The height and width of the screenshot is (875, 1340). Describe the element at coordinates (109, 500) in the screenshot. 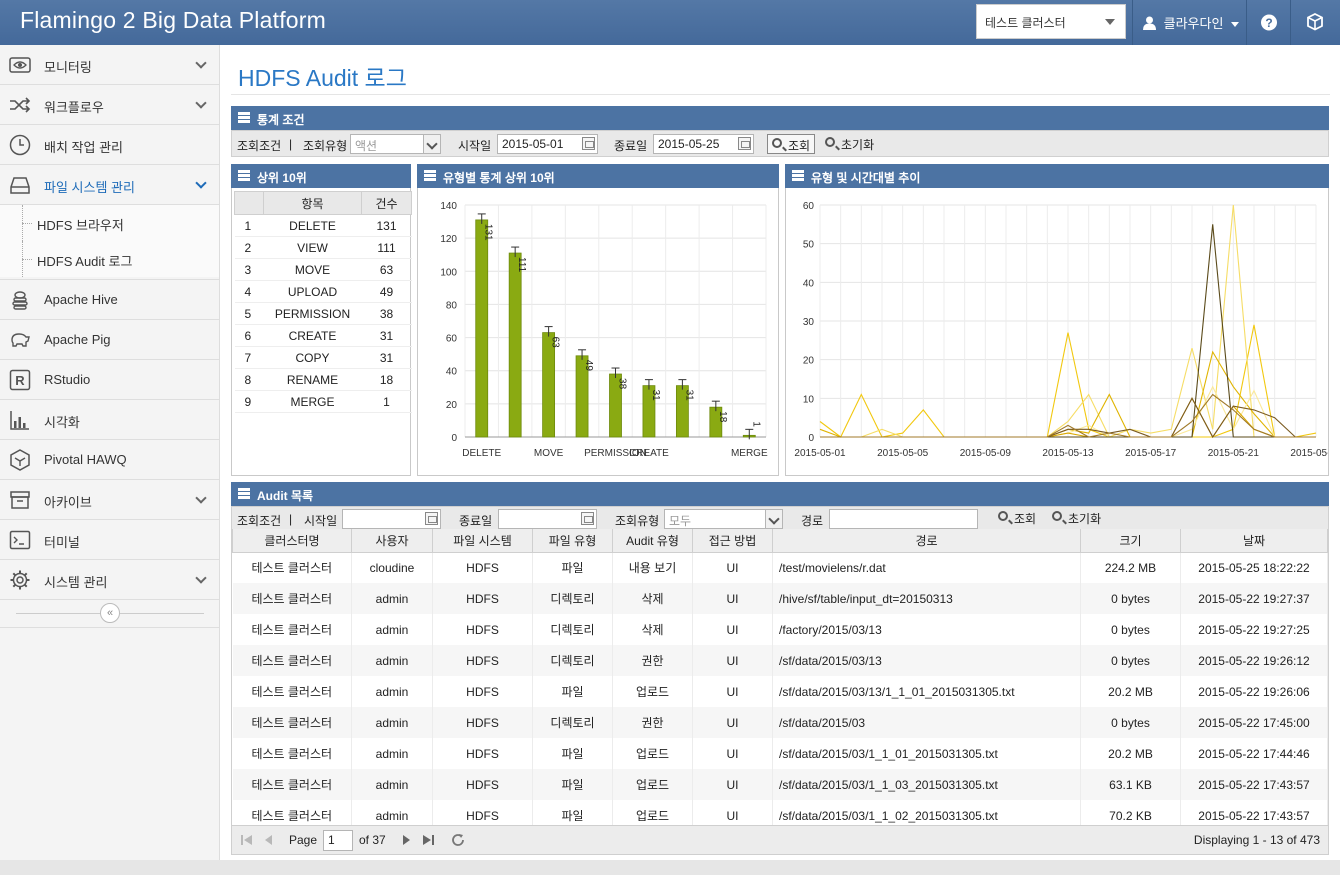

I see `sidebar-item-archive: 아카이브` at that location.